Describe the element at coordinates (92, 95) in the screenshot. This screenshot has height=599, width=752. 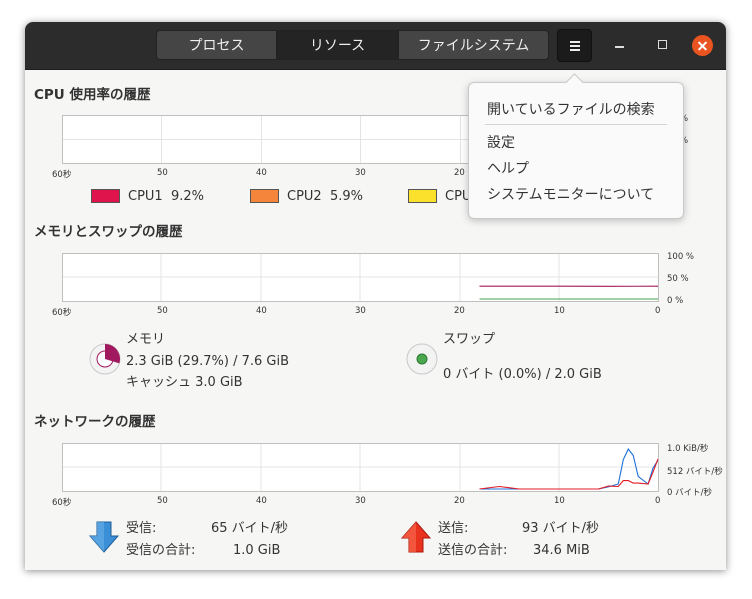
I see `cpu-history-title: CPU 使用率の履歴` at that location.